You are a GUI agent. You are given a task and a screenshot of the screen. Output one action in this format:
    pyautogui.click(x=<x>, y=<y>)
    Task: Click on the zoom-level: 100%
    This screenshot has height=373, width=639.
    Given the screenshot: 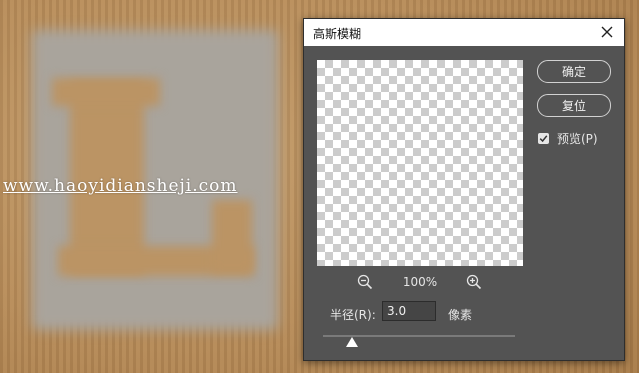 What is the action you would take?
    pyautogui.click(x=420, y=282)
    